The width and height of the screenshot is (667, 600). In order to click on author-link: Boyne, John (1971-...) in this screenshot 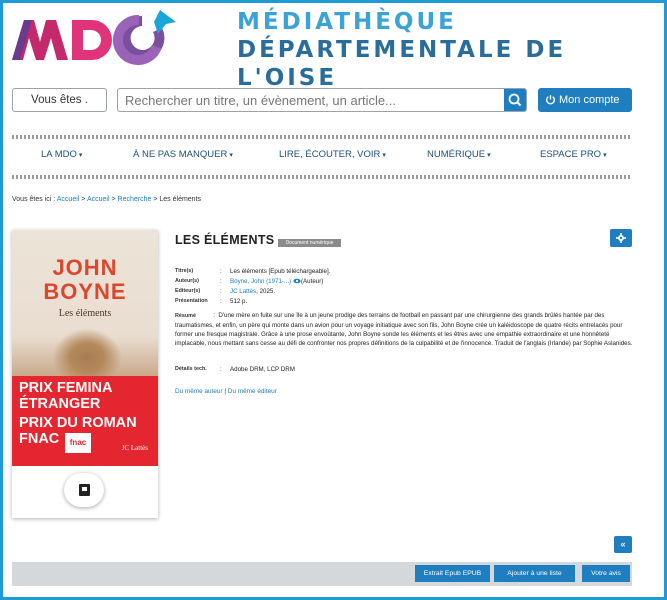, I will do `click(260, 281)`.